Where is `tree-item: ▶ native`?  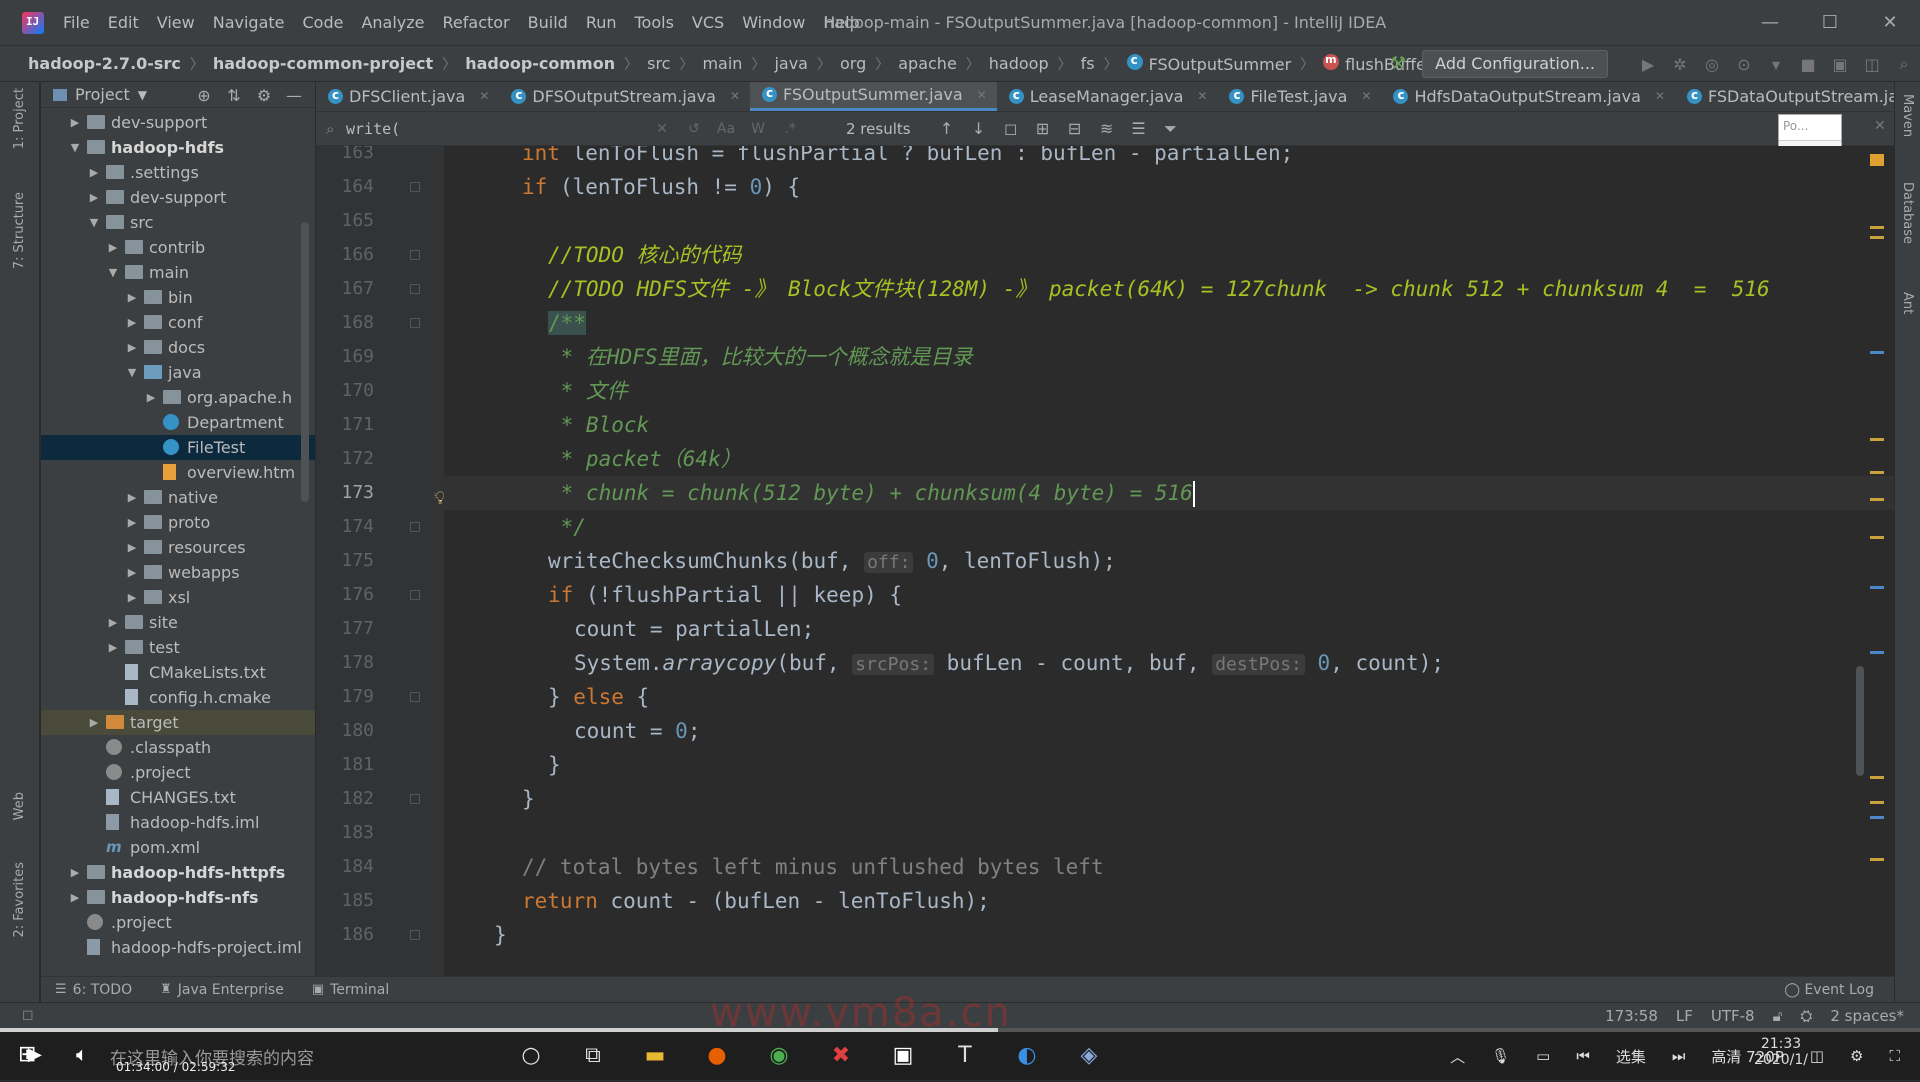 tree-item: ▶ native is located at coordinates (178, 497).